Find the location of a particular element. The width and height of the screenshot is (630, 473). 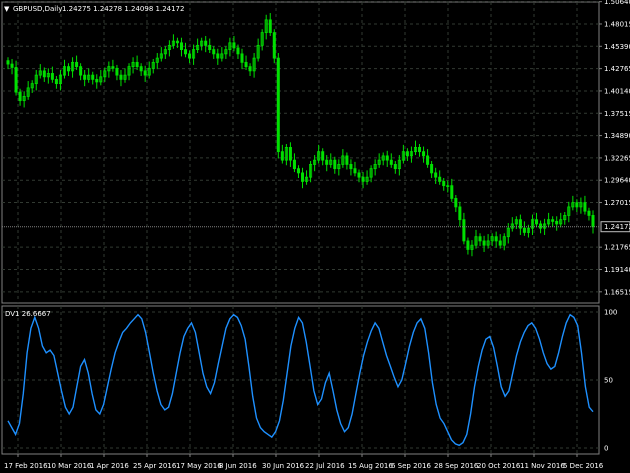

current-price-label: 1.24172 is located at coordinates (617, 227).